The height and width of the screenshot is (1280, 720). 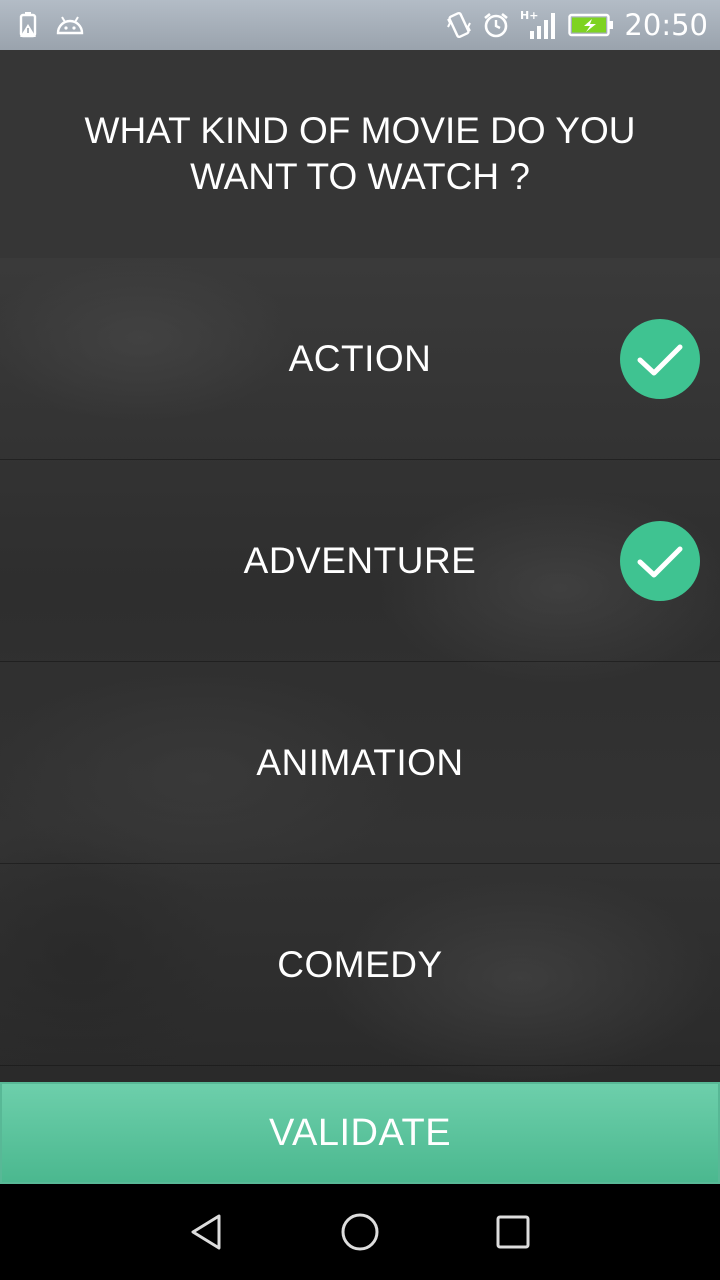 What do you see at coordinates (539, 25) in the screenshot?
I see `signal-hplus-icon: H+` at bounding box center [539, 25].